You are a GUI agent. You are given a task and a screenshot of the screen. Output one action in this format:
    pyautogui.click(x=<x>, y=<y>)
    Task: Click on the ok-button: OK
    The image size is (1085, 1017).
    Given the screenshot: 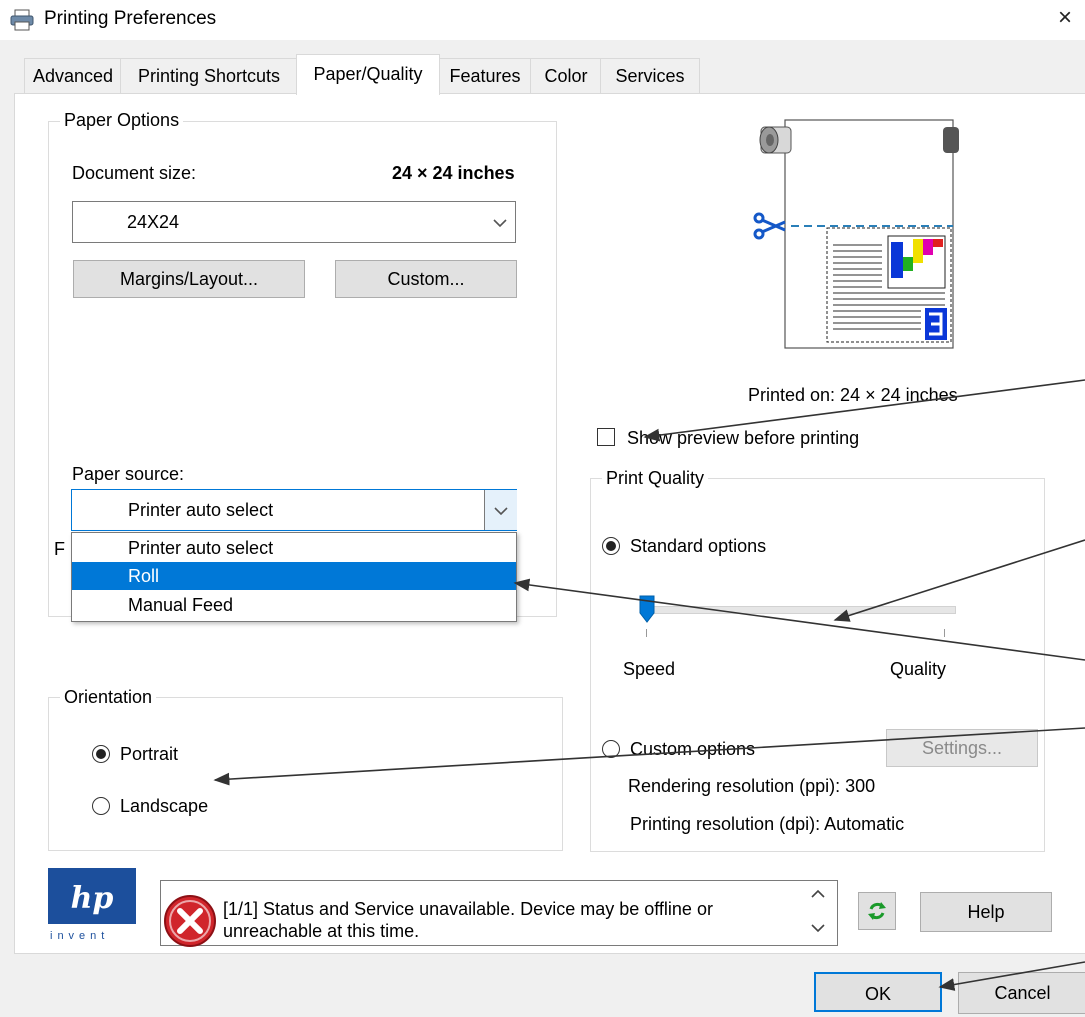 What is the action you would take?
    pyautogui.click(x=878, y=992)
    